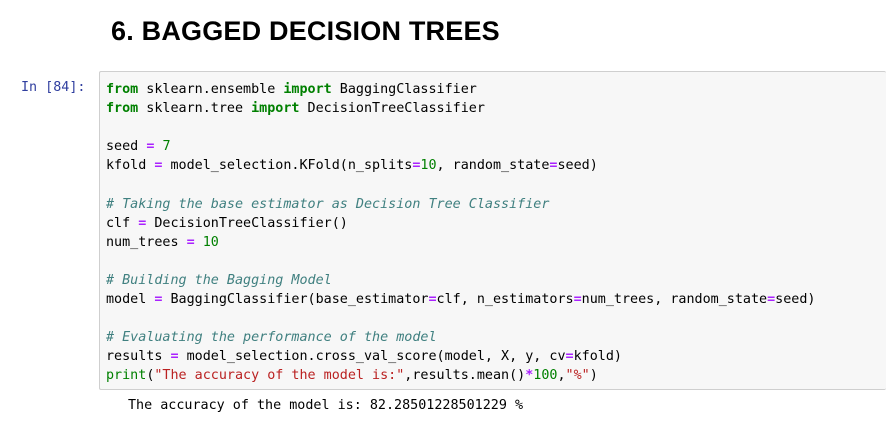 This screenshot has height=437, width=886. What do you see at coordinates (597, 357) in the screenshot?
I see `code-text: kfold)` at bounding box center [597, 357].